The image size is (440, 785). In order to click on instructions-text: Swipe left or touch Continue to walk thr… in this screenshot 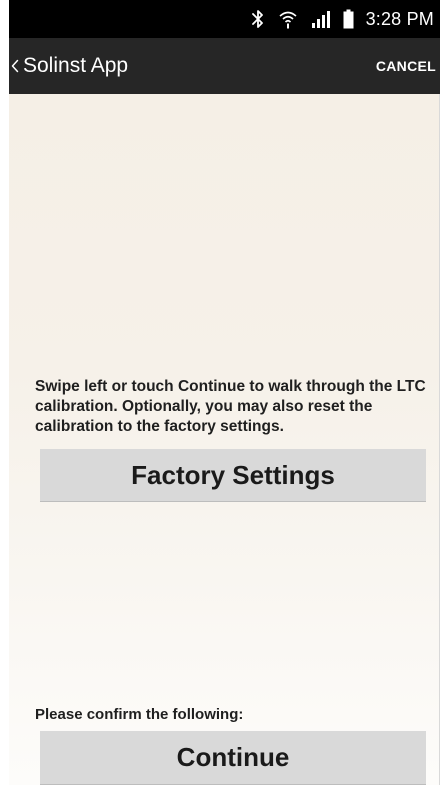, I will do `click(230, 406)`.